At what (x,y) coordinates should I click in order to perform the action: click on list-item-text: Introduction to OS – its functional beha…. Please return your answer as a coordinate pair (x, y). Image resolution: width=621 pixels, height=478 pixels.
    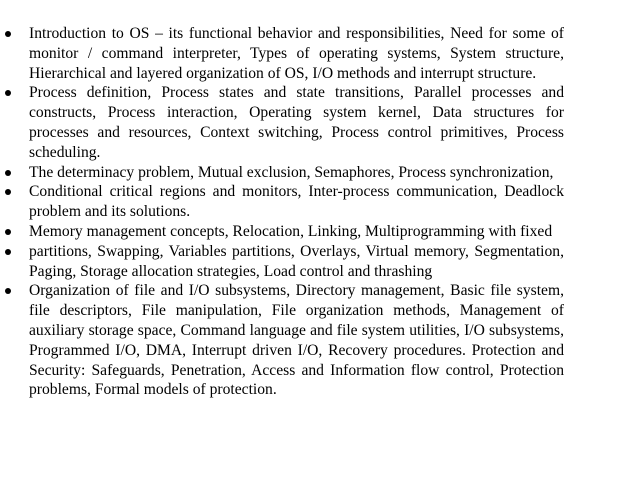
    Looking at the image, I should click on (296, 53).